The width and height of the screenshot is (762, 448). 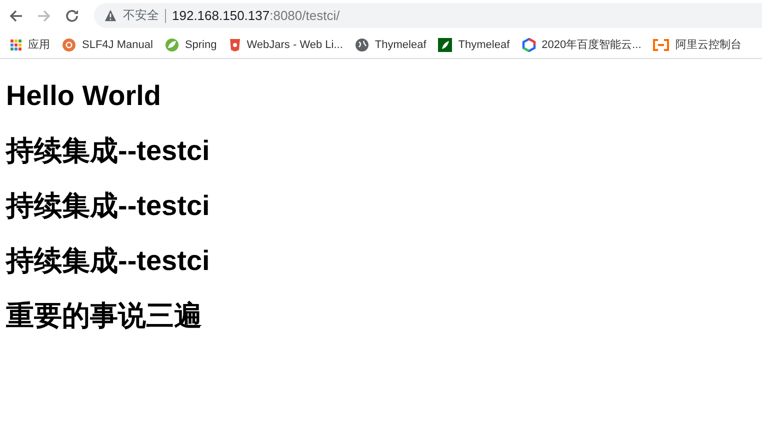 I want to click on warning-icon, so click(x=110, y=15).